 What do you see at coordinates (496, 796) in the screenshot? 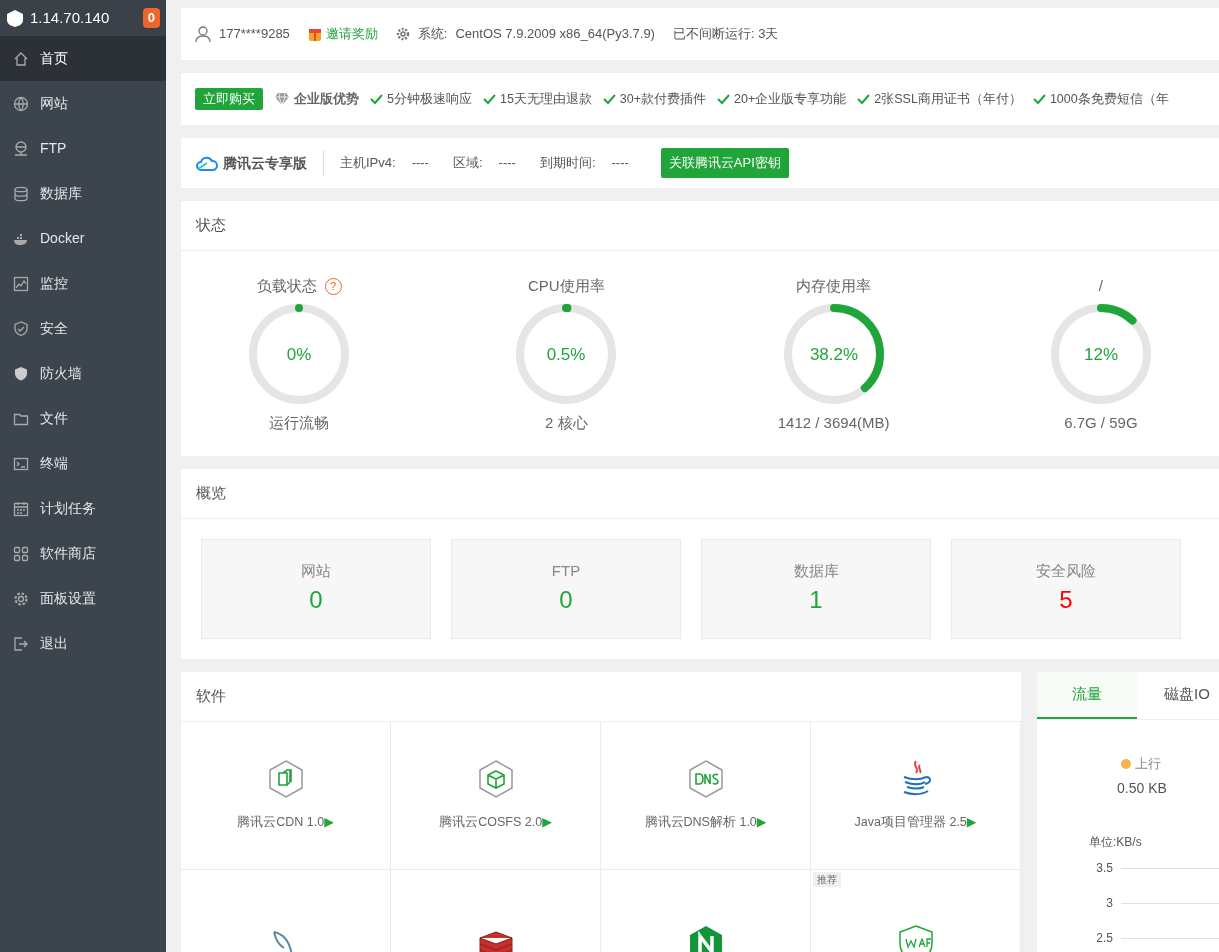
I see `software-tile: 腾讯云COSFS 2.0▶` at bounding box center [496, 796].